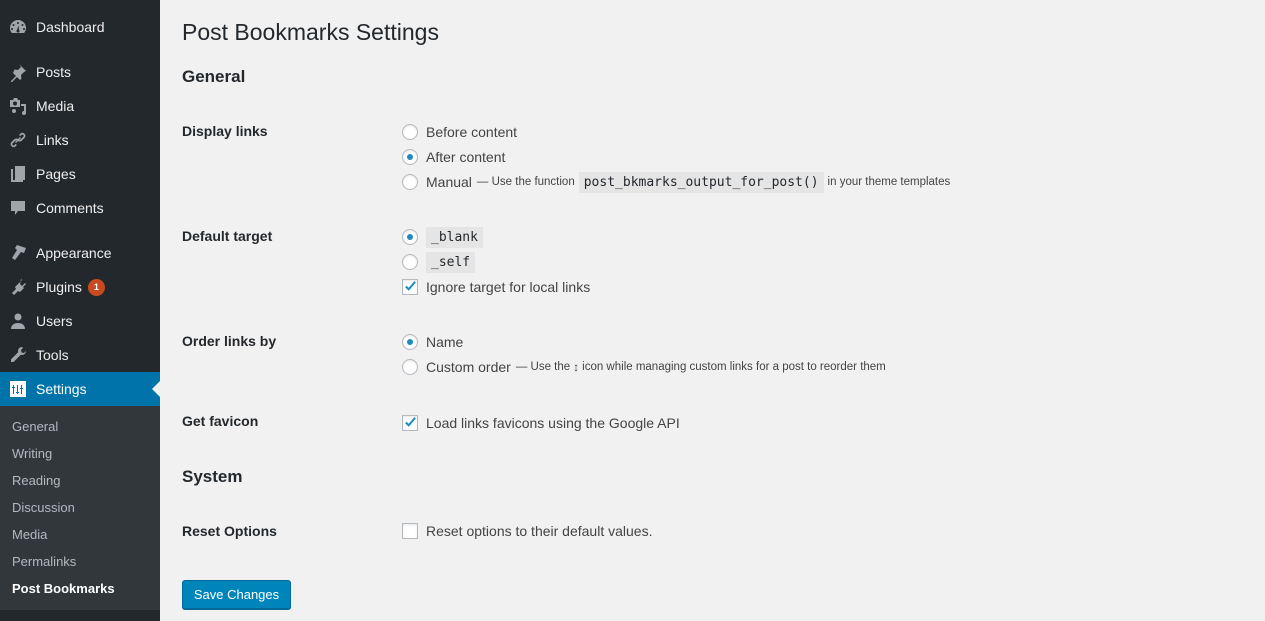 This screenshot has height=621, width=1265. I want to click on load-favicons-option: Load links favicons using the Google API, so click(541, 423).